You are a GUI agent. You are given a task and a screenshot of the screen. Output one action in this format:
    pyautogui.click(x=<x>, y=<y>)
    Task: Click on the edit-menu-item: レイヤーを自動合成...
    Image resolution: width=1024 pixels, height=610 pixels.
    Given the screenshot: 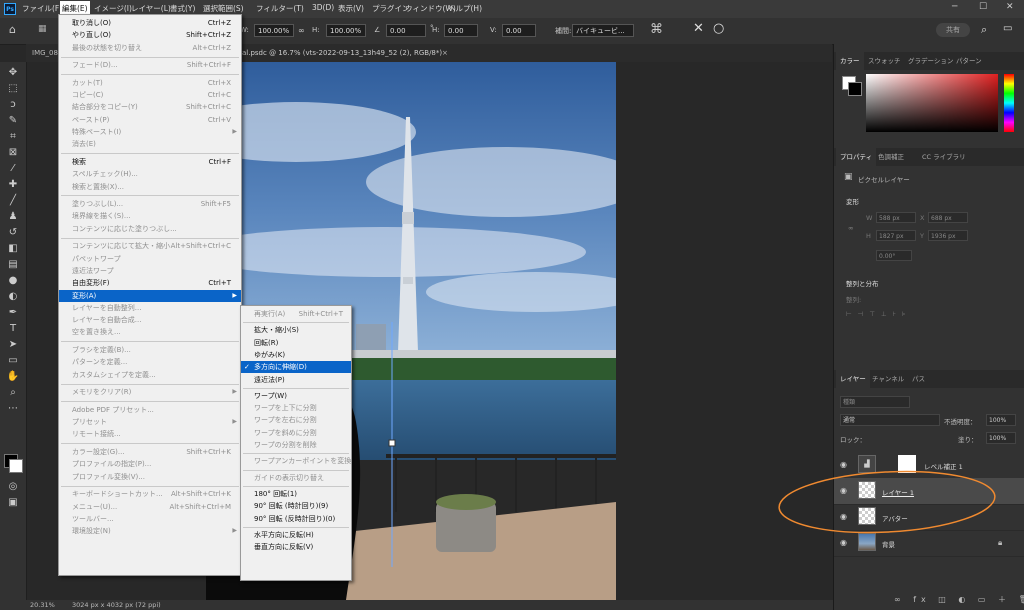 What is the action you would take?
    pyautogui.click(x=150, y=320)
    